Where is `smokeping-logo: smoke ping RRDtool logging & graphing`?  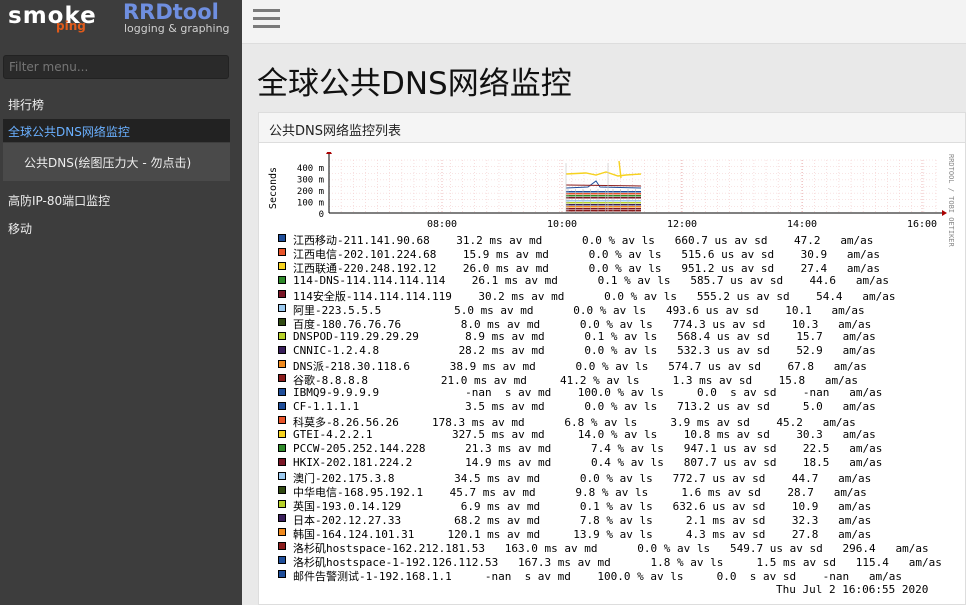
smokeping-logo: smoke ping RRDtool logging & graphing is located at coordinates (121, 22).